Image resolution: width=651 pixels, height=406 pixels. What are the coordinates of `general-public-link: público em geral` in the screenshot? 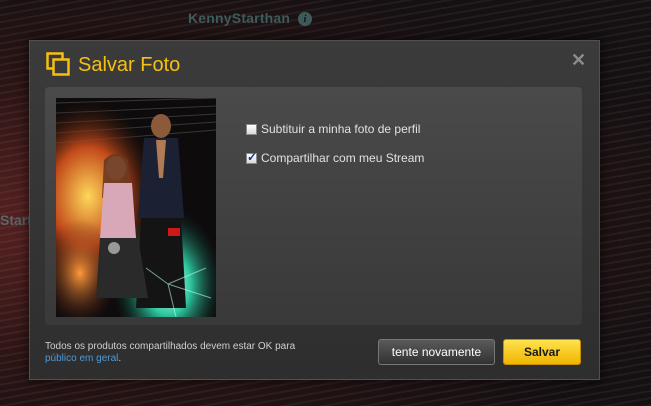 It's located at (81, 358).